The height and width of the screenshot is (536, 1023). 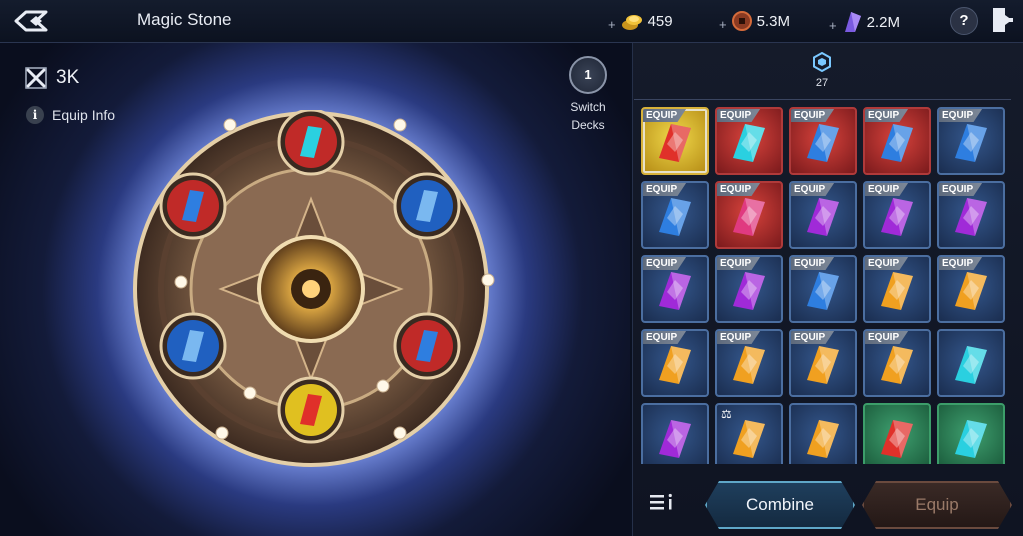 What do you see at coordinates (193, 346) in the screenshot?
I see `socket-lower-left` at bounding box center [193, 346].